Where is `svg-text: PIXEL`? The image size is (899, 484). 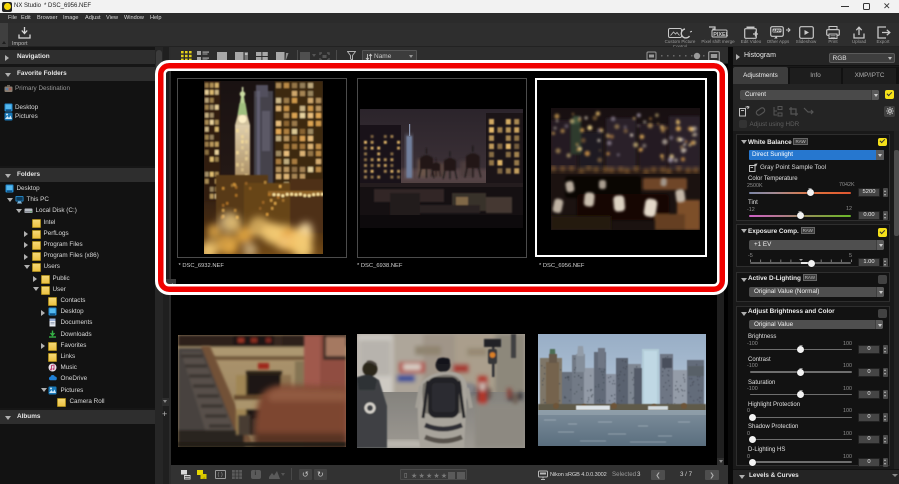 svg-text: PIXEL is located at coordinates (720, 35).